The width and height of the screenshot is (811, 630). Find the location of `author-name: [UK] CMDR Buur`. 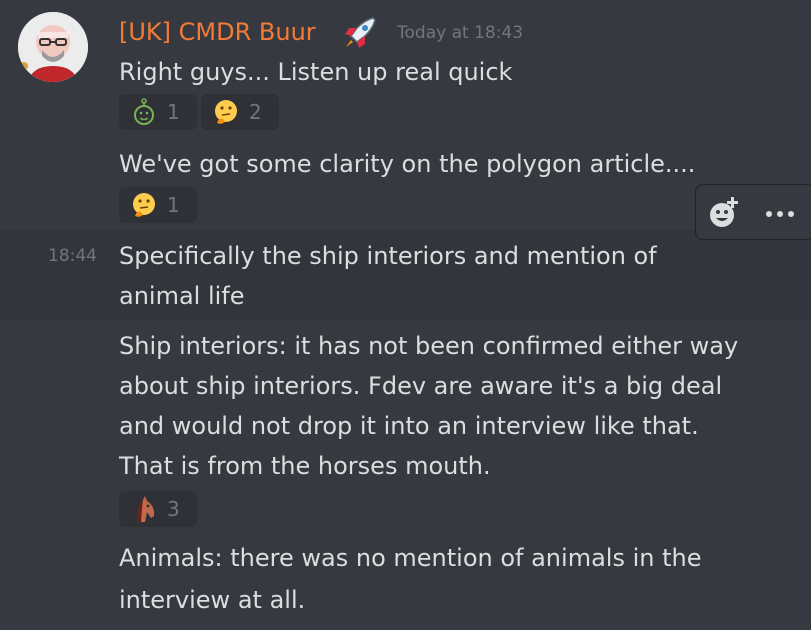

author-name: [UK] CMDR Buur is located at coordinates (217, 32).